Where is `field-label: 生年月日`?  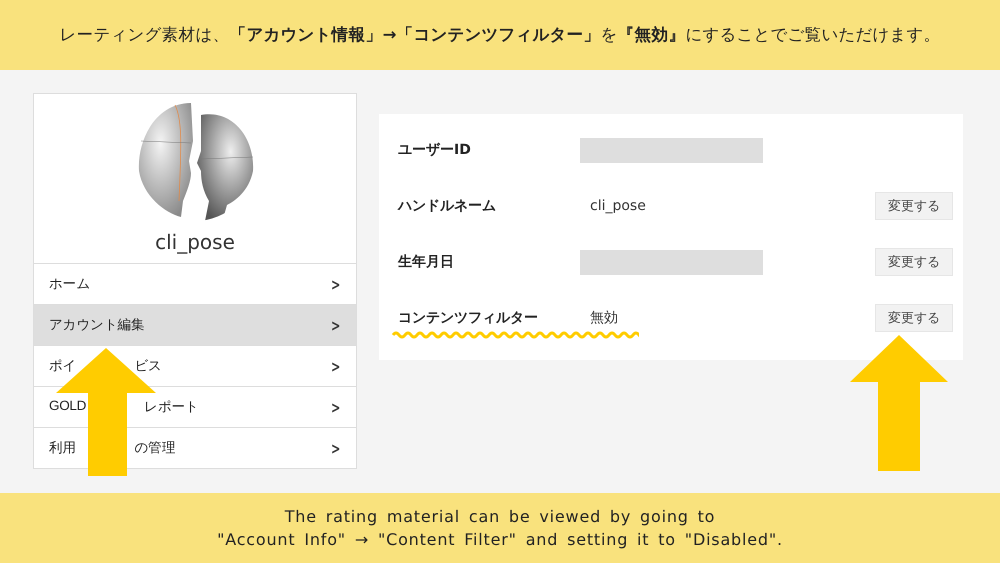 field-label: 生年月日 is located at coordinates (426, 262).